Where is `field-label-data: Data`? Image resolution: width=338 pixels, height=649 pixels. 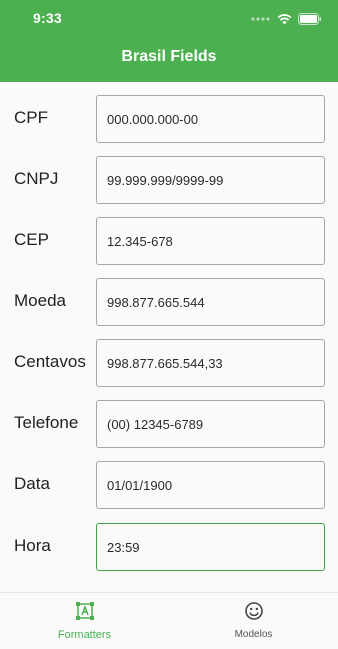
field-label-data: Data is located at coordinates (32, 483).